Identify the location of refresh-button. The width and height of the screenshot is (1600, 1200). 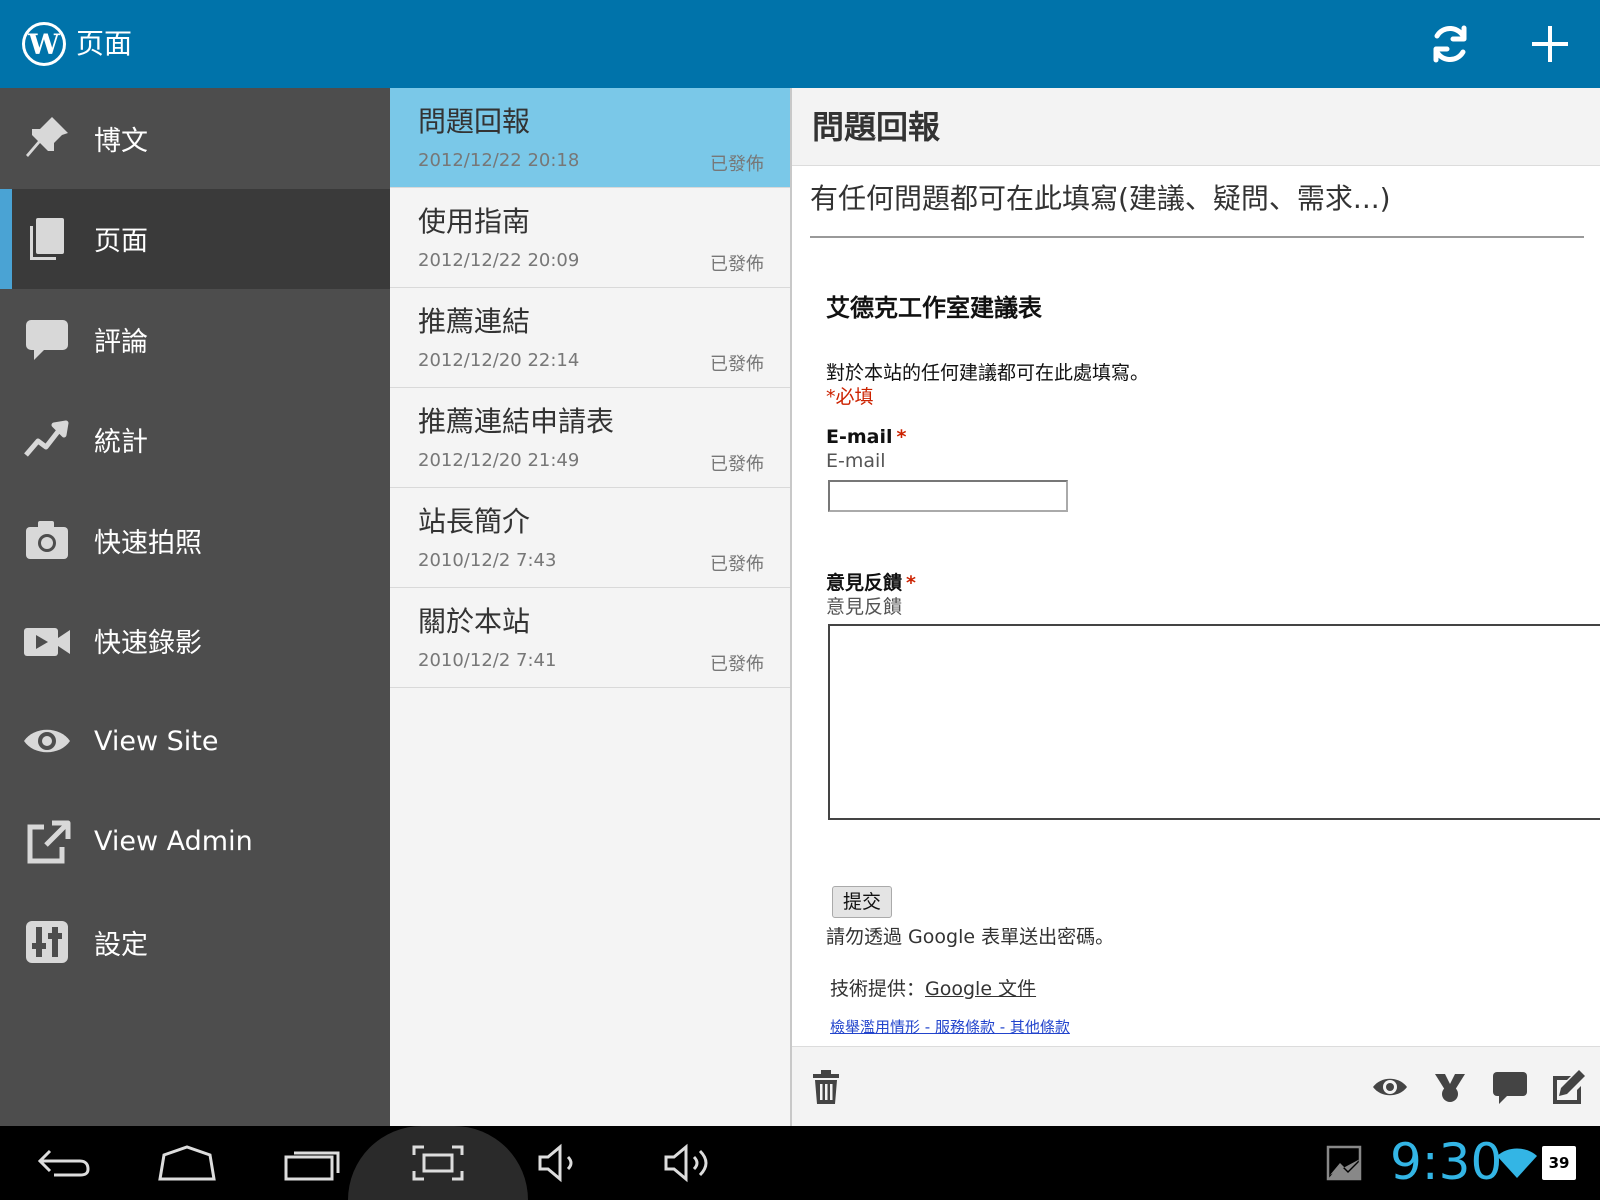
(1450, 44).